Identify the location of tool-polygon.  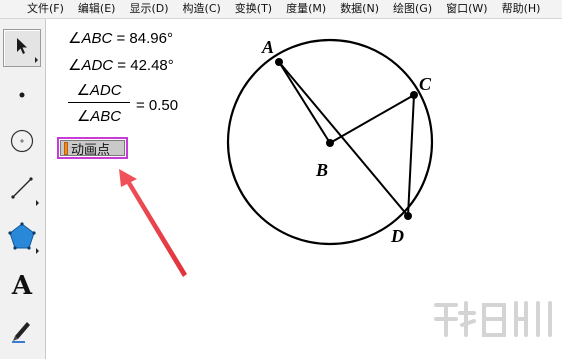
(22, 238).